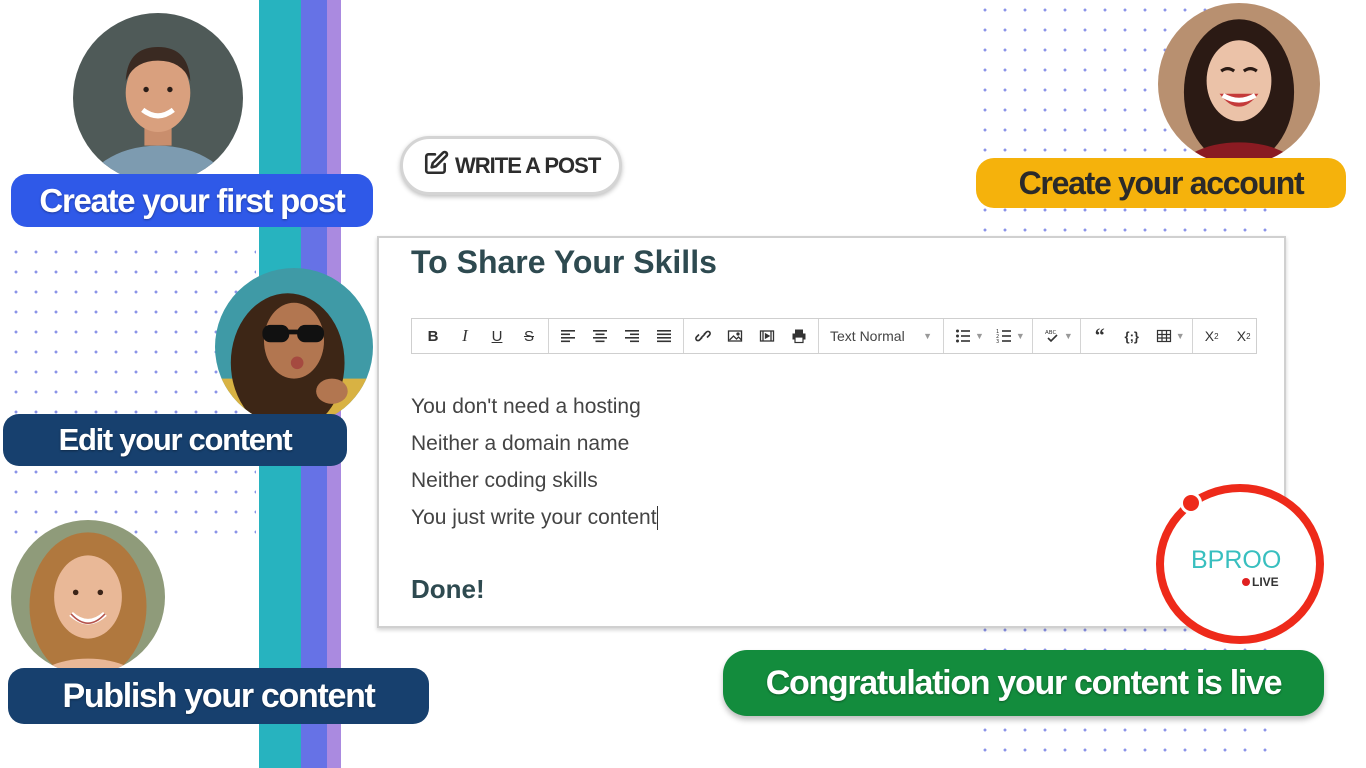 The height and width of the screenshot is (768, 1366). I want to click on superscript-icon: X2, so click(1244, 336).